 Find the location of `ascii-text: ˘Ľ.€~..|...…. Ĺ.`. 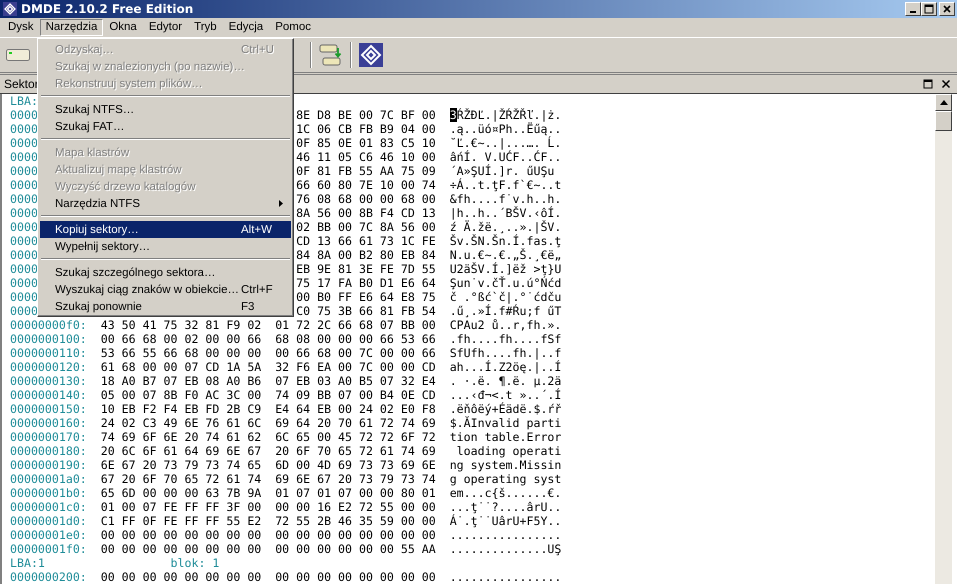

ascii-text: ˘Ľ.€~..|...…. Ĺ. is located at coordinates (506, 143).